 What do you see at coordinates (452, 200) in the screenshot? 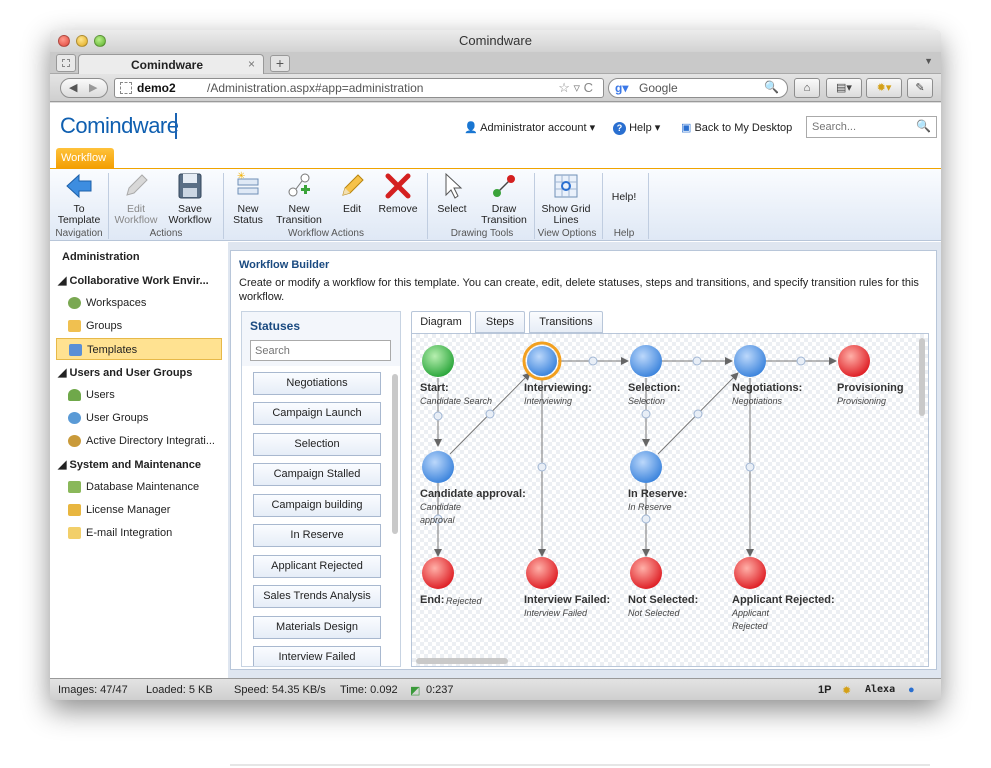
I see `select-tool-button: Select` at bounding box center [452, 200].